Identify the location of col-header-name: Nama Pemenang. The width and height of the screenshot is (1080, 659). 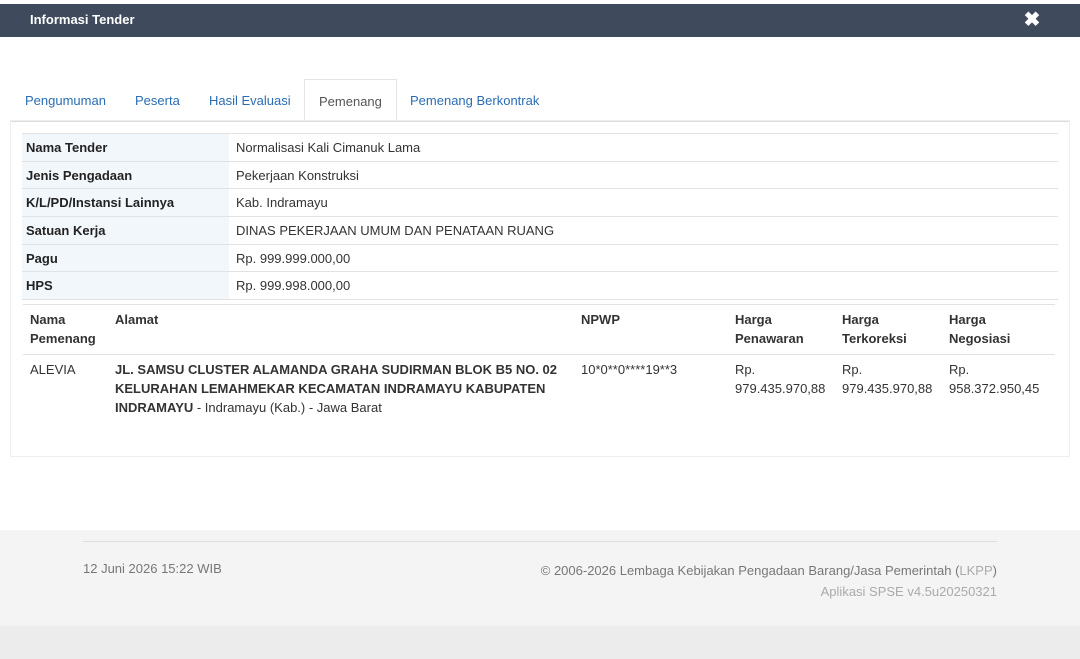
(65, 329).